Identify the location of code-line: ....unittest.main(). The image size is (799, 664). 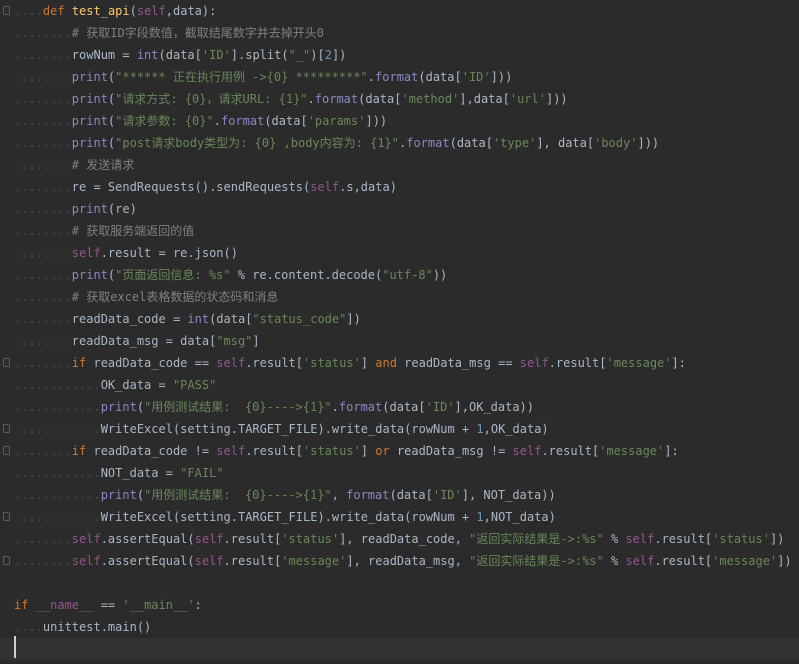
(399, 627).